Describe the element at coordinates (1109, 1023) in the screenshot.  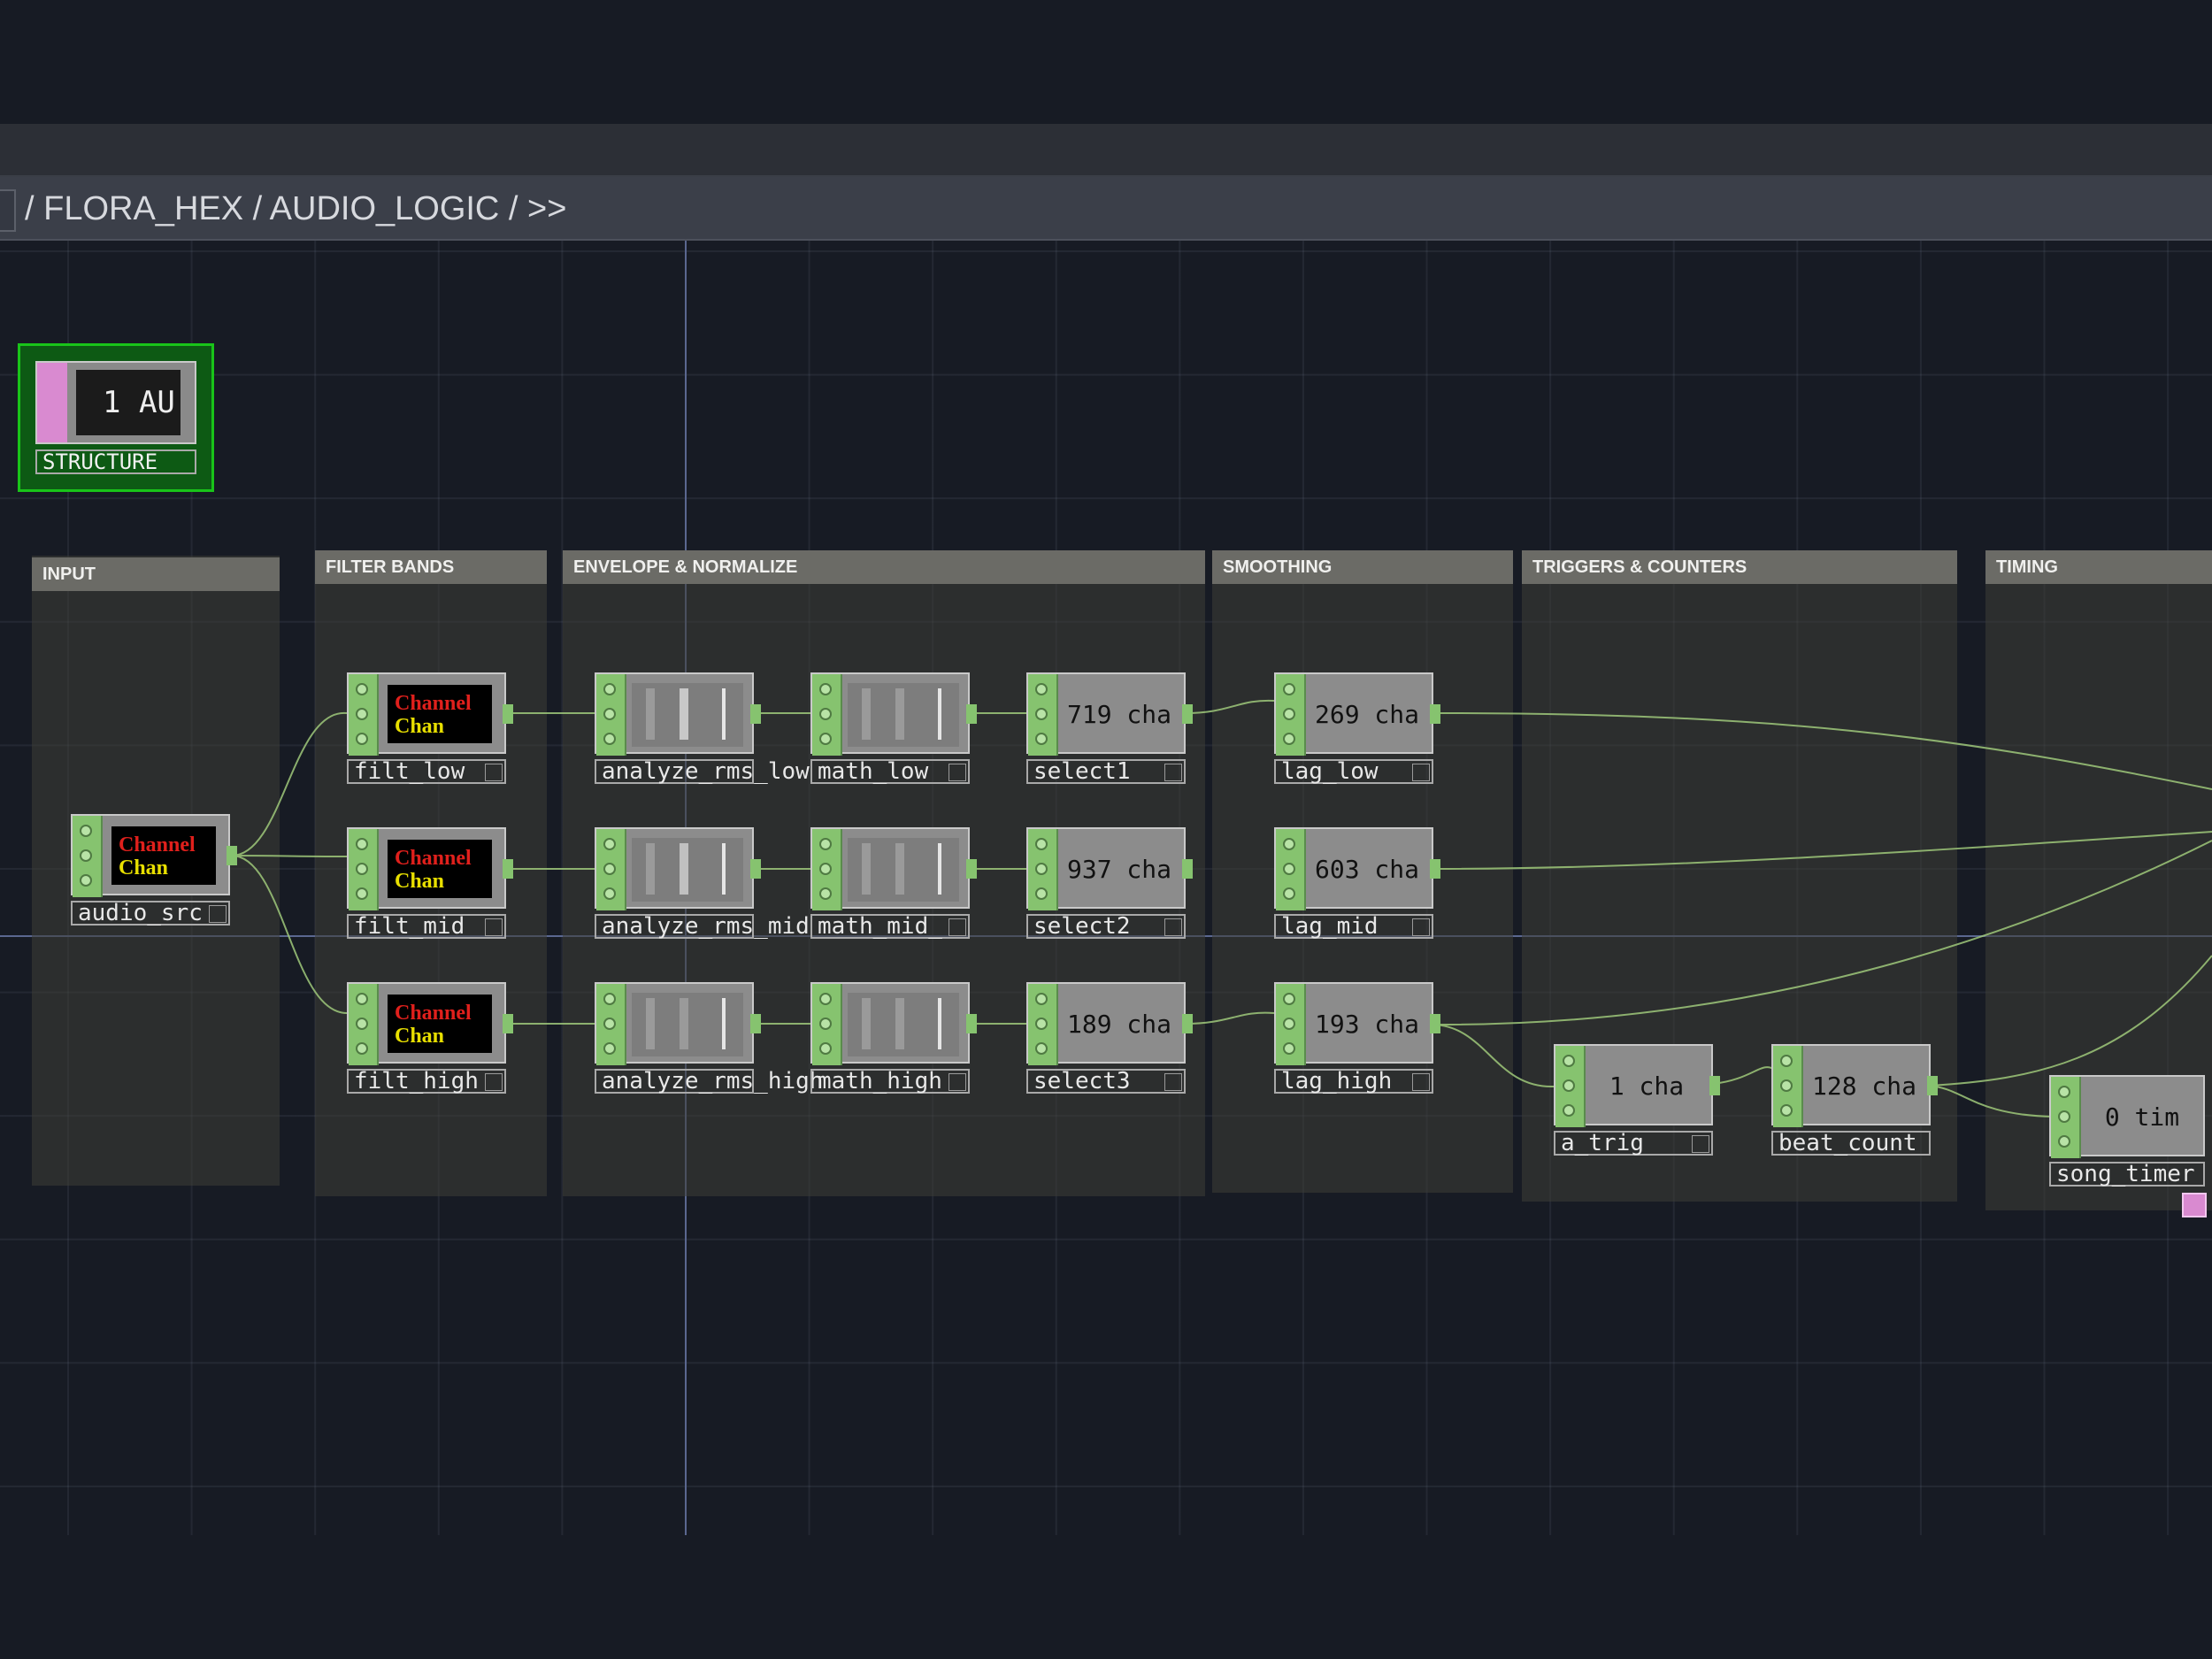
I see `node-body: 189 cha` at that location.